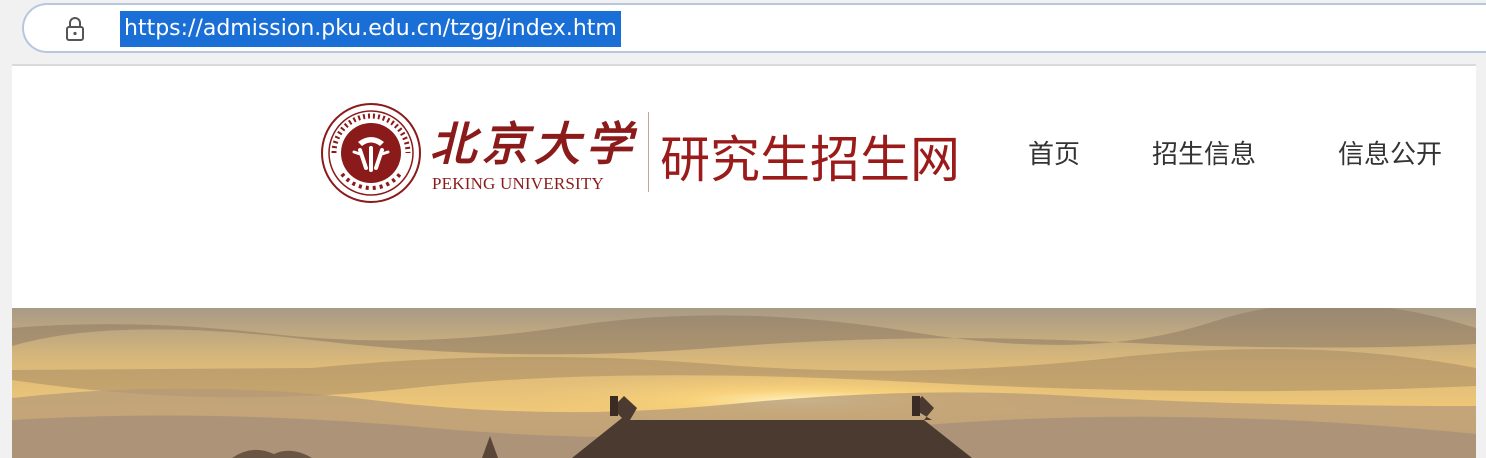 The image size is (1486, 458). Describe the element at coordinates (810, 160) in the screenshot. I see `site-title: 研究生招生网` at that location.